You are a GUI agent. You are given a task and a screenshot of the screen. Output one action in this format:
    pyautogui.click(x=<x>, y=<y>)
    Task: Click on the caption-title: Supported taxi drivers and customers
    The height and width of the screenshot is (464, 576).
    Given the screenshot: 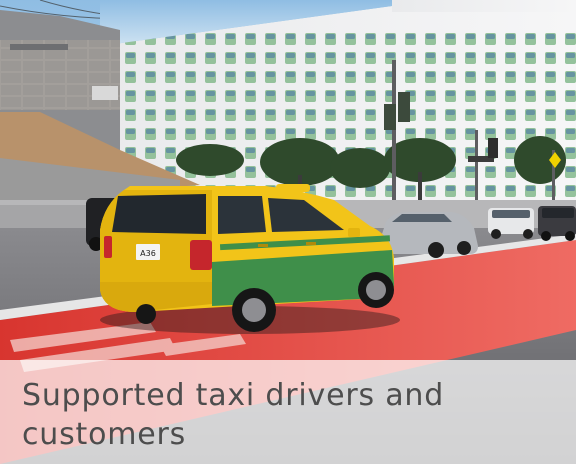 What is the action you would take?
    pyautogui.click(x=233, y=415)
    